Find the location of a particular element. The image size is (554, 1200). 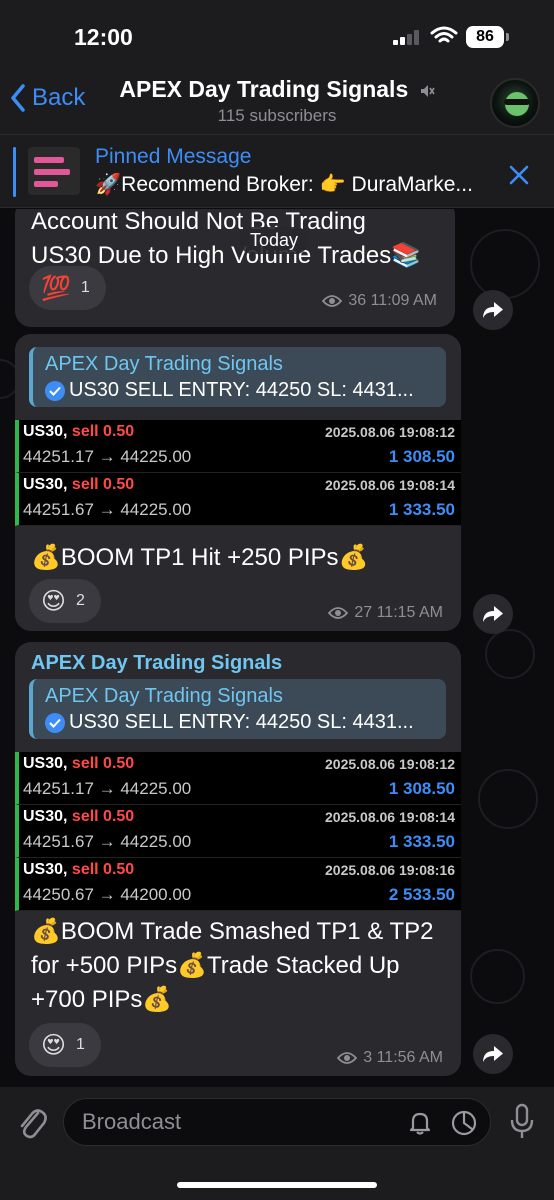

channel-avatar is located at coordinates (515, 103).